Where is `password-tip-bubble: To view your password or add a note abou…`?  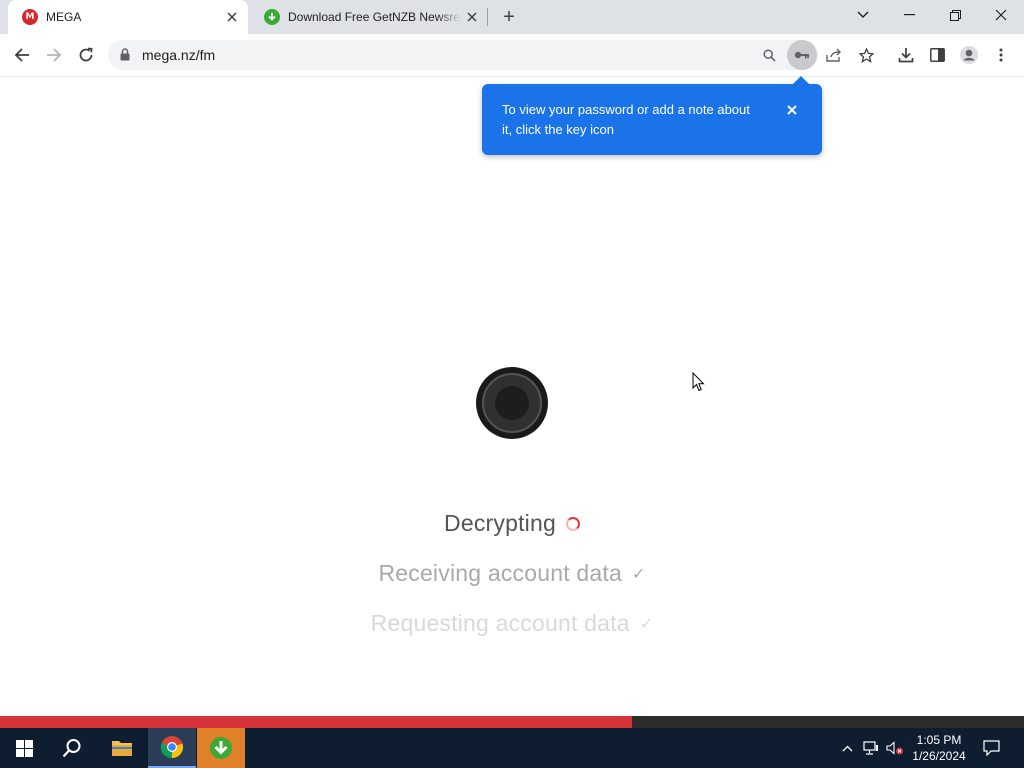
password-tip-bubble: To view your password or add a note abou… is located at coordinates (652, 115).